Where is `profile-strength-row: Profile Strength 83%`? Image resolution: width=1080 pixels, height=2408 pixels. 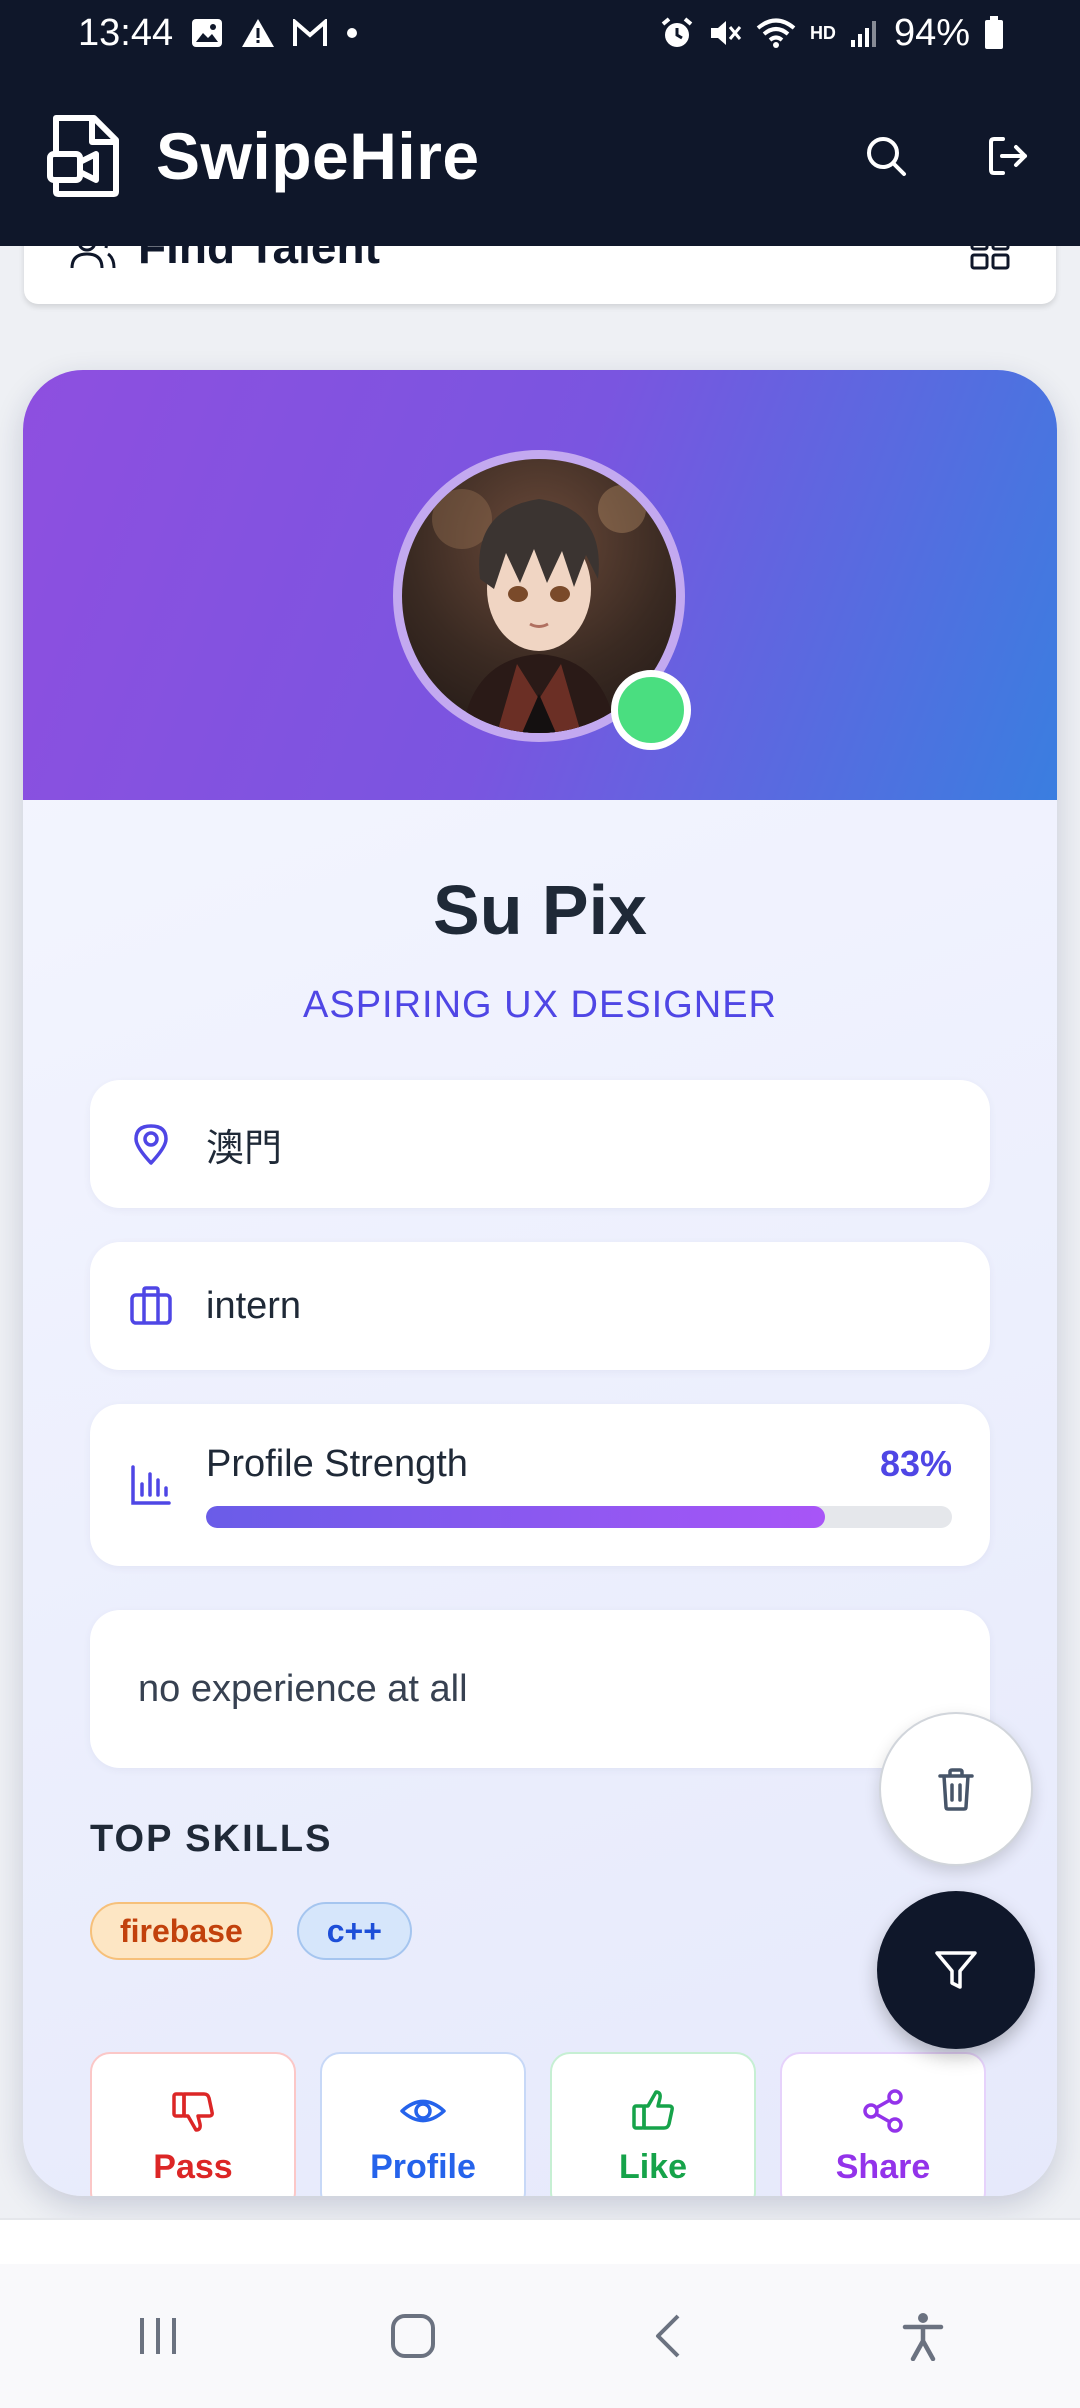
profile-strength-row: Profile Strength 83% is located at coordinates (540, 1485).